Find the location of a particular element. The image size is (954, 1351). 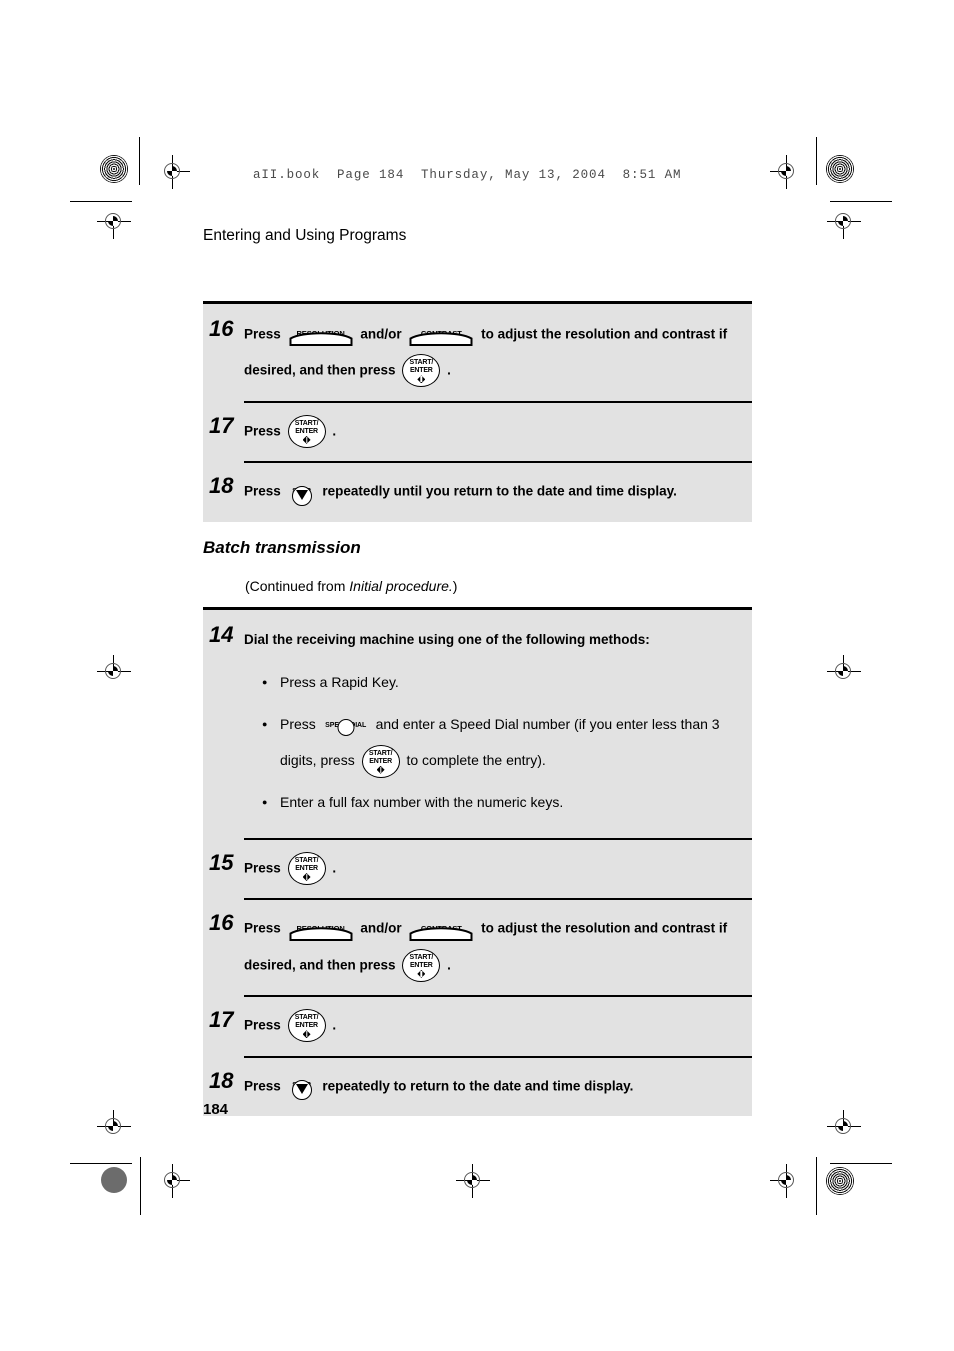

registration-mark-upper-right is located at coordinates (844, 222).